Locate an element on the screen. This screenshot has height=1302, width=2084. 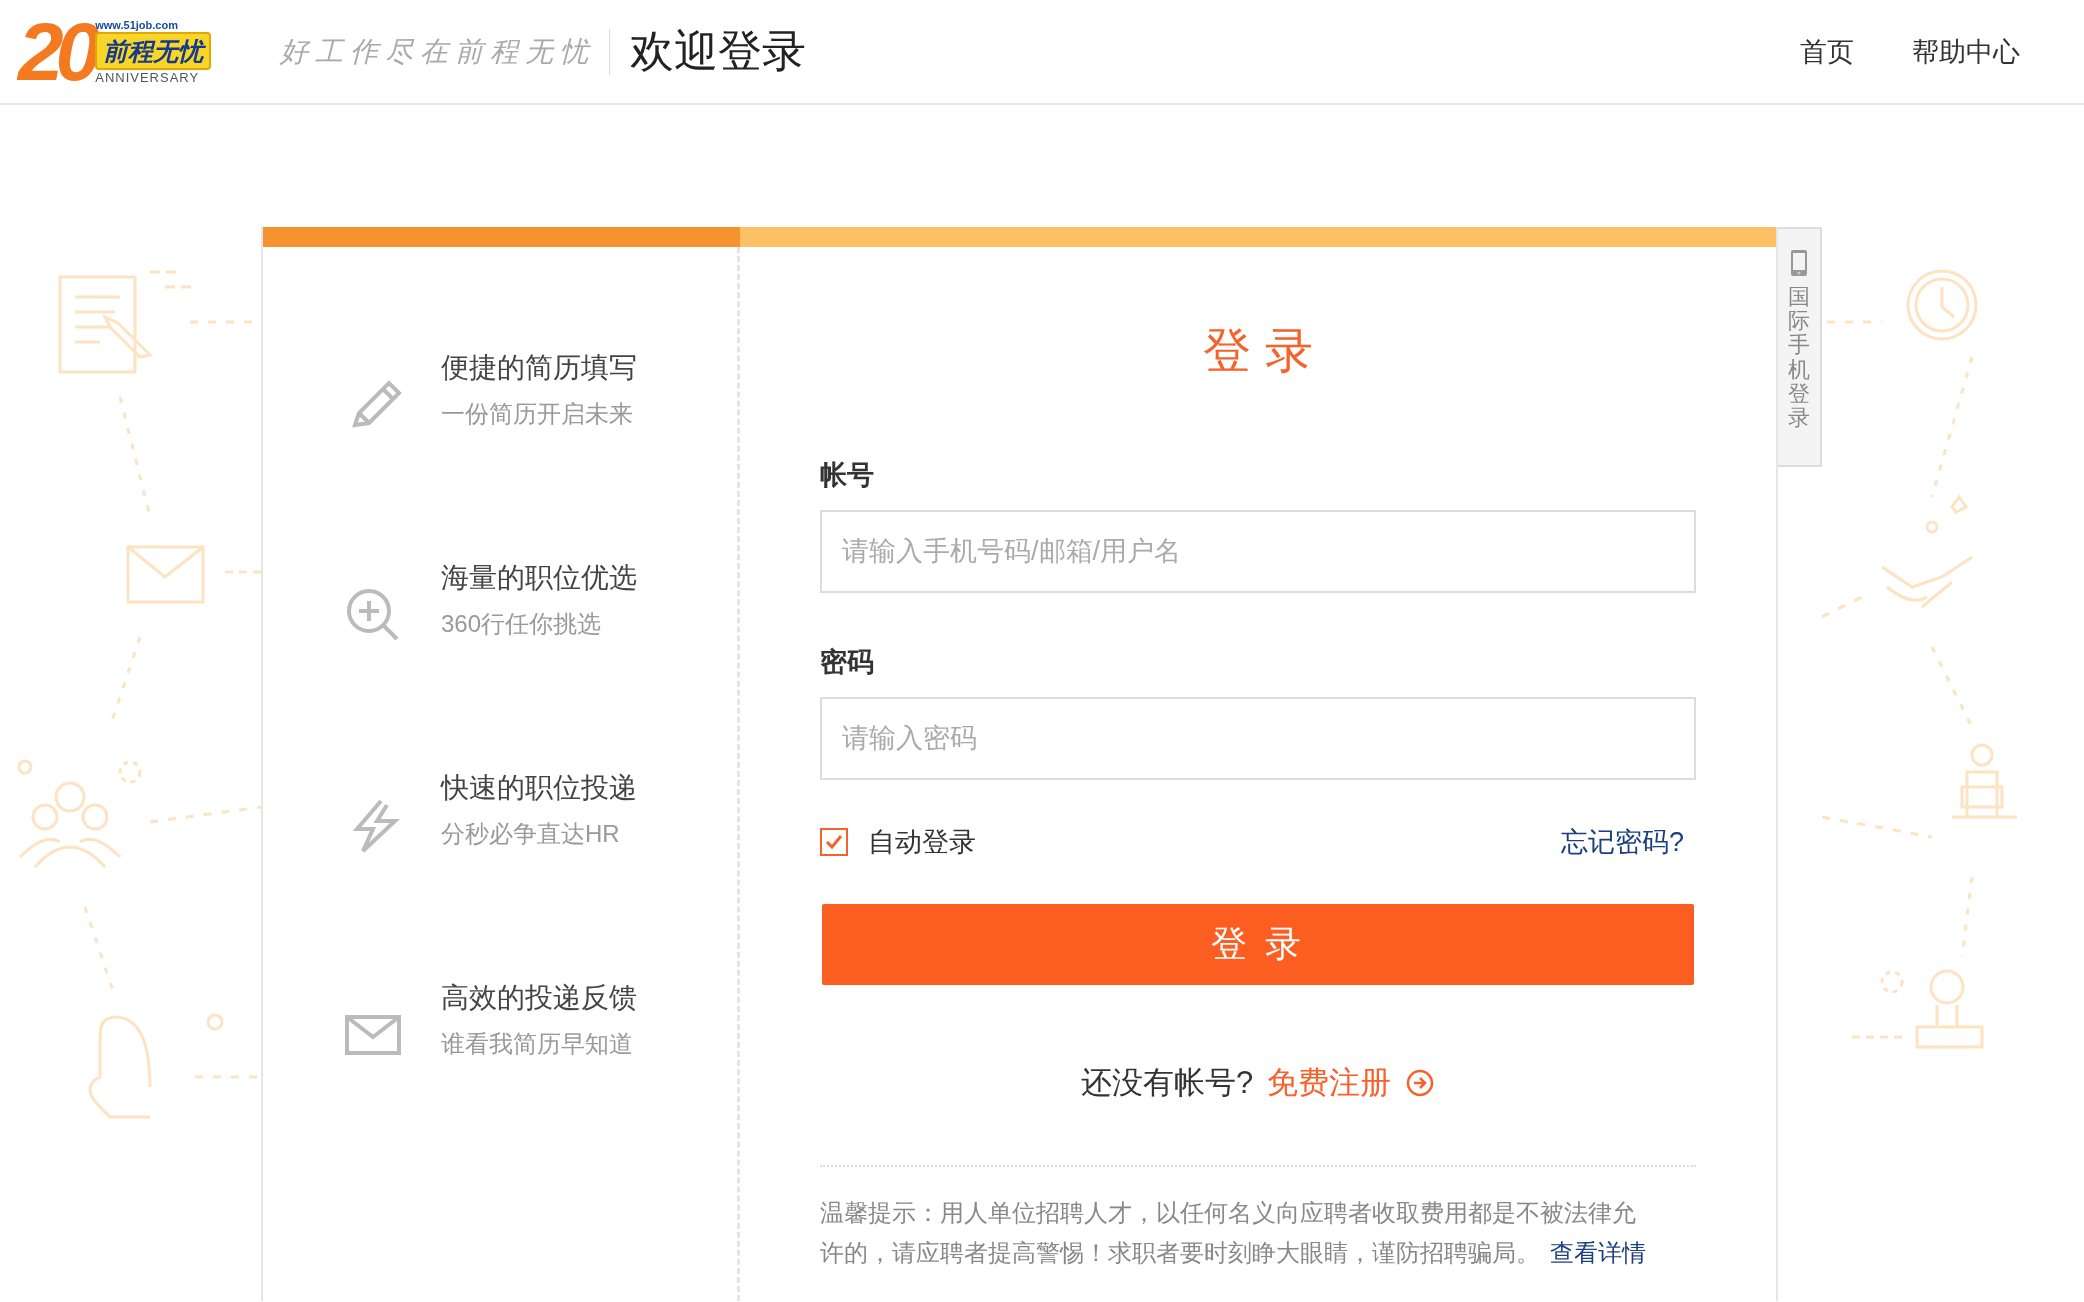
logo-tagline: ANNIVERSARY is located at coordinates (147, 77).